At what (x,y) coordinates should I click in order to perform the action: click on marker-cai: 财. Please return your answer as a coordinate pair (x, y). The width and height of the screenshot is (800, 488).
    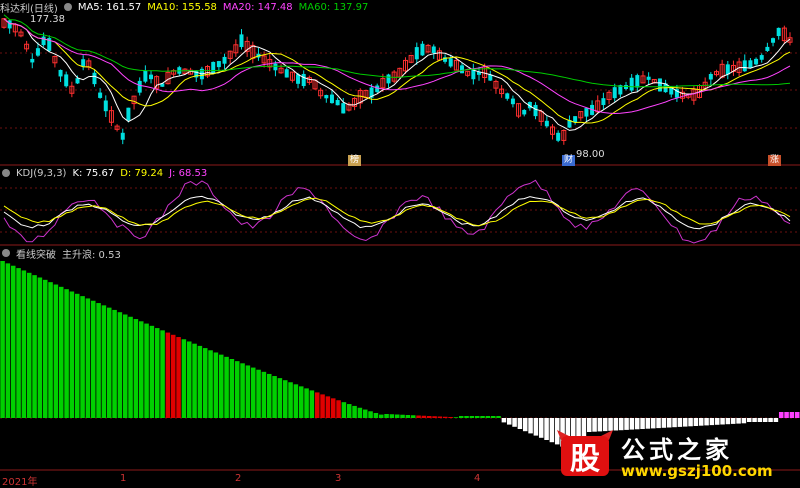
    Looking at the image, I should click on (569, 160).